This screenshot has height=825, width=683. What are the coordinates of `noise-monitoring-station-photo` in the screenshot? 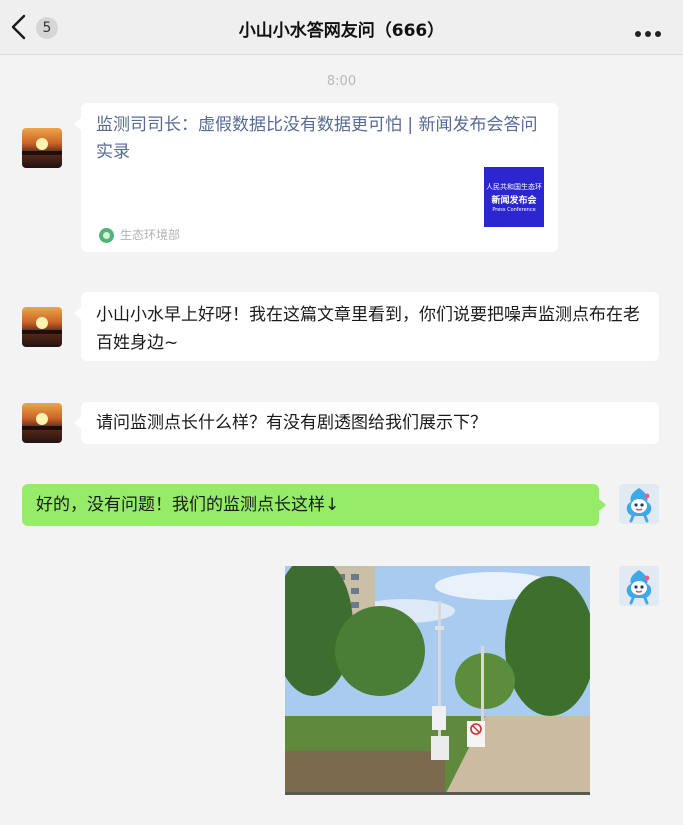 It's located at (437, 680).